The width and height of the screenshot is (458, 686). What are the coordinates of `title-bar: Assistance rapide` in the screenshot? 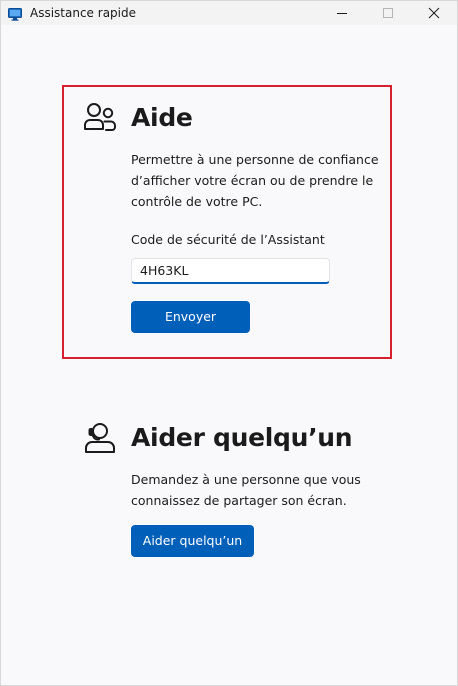 It's located at (229, 13).